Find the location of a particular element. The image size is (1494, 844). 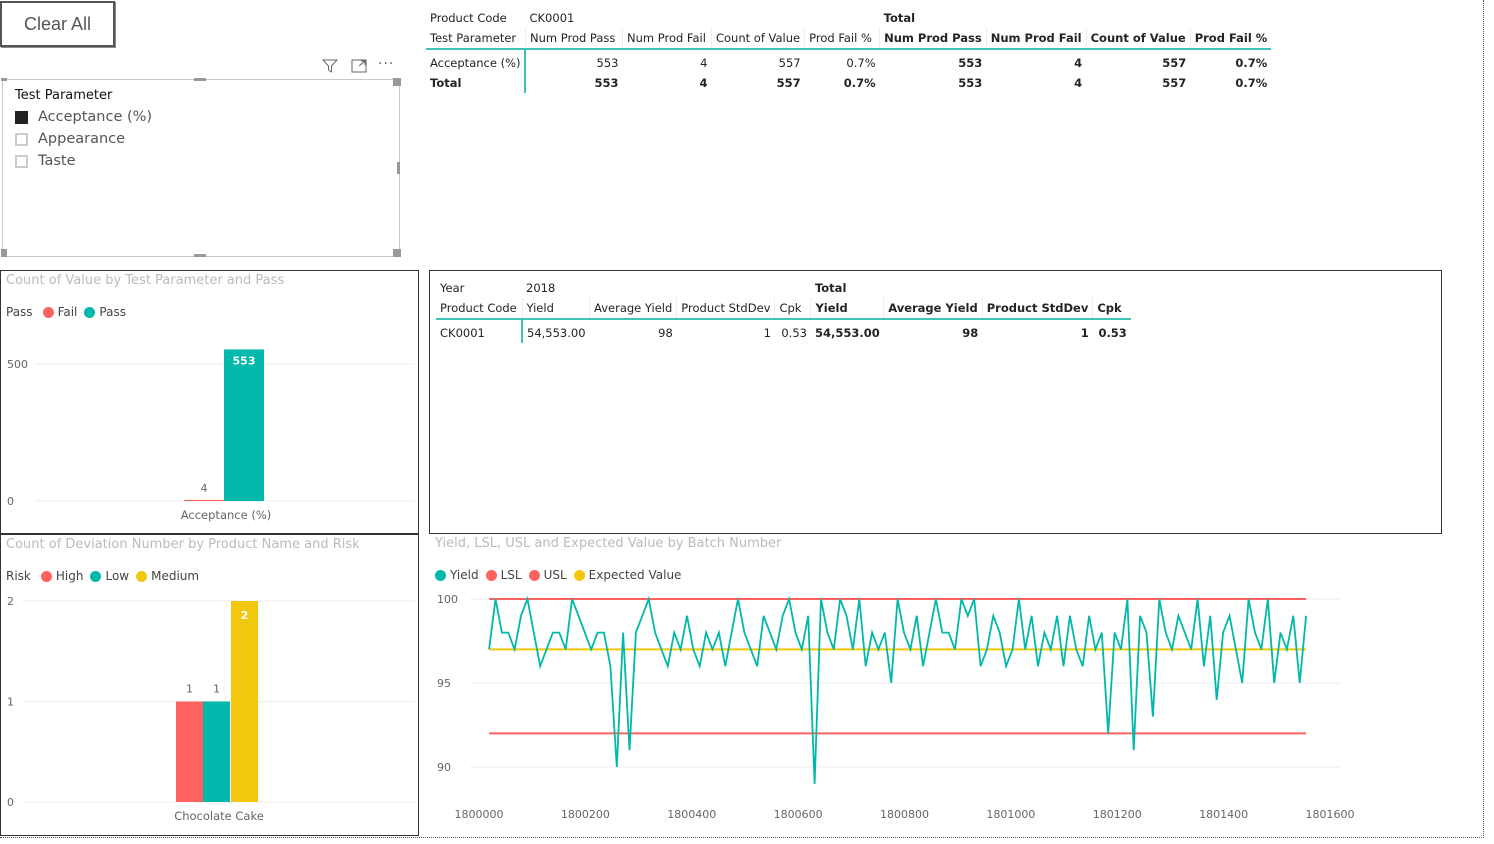

x-tick-label: Chocolate Cake is located at coordinates (219, 816).